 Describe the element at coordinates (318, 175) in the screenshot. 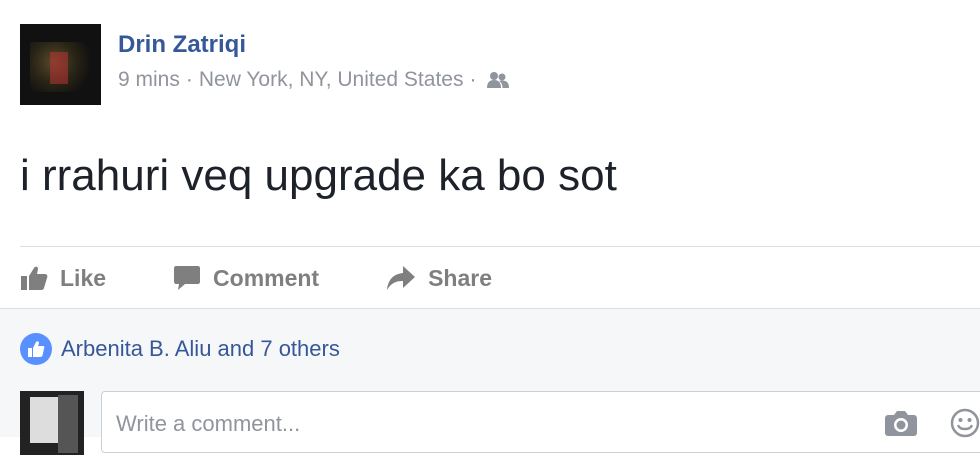

I see `post-text: i rrahuri veq upgrade ka bo sot` at that location.